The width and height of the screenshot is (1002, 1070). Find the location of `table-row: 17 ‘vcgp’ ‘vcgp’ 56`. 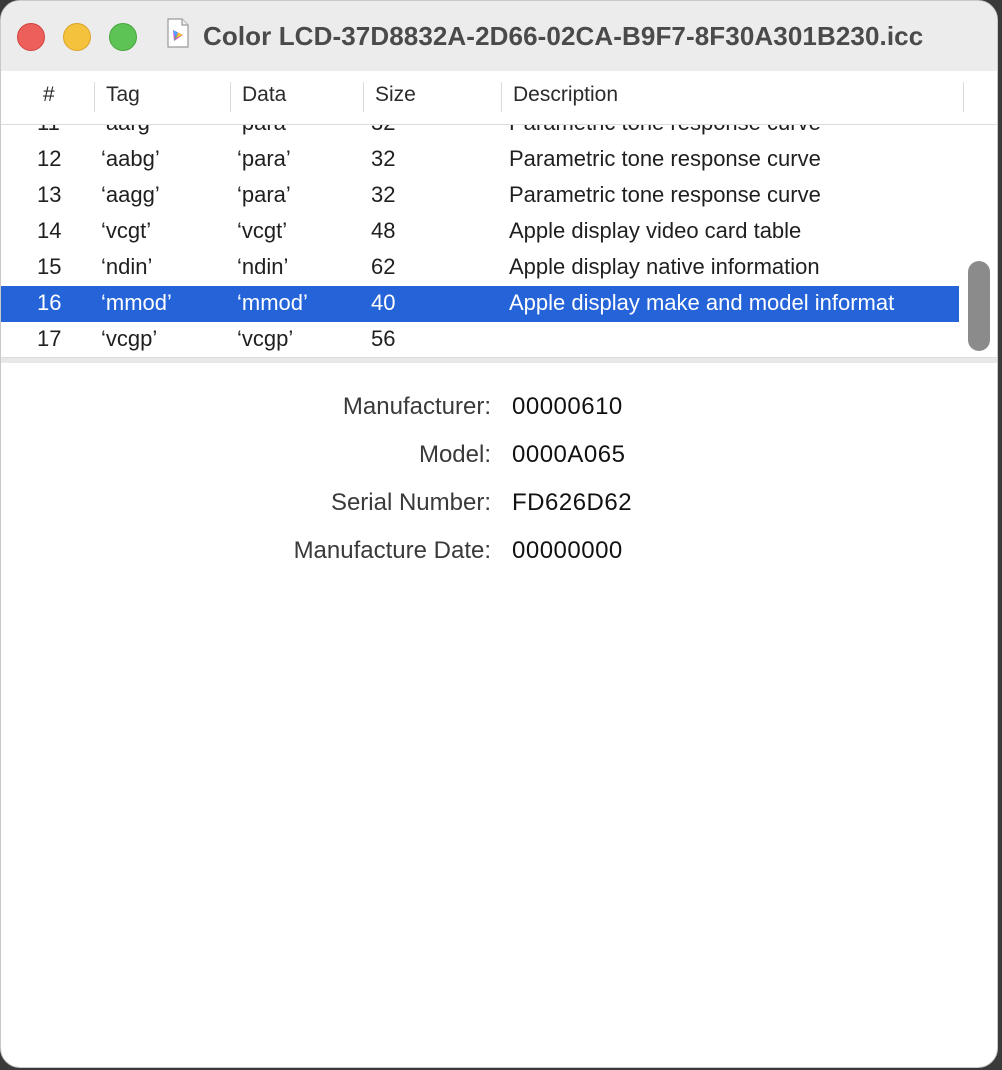

table-row: 17 ‘vcgp’ ‘vcgp’ 56 is located at coordinates (480, 340).